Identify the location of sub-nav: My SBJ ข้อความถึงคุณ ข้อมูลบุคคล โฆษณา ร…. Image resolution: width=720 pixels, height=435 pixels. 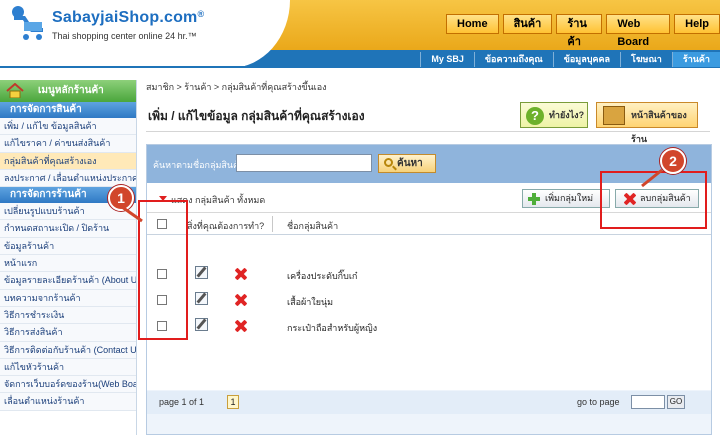
(570, 59).